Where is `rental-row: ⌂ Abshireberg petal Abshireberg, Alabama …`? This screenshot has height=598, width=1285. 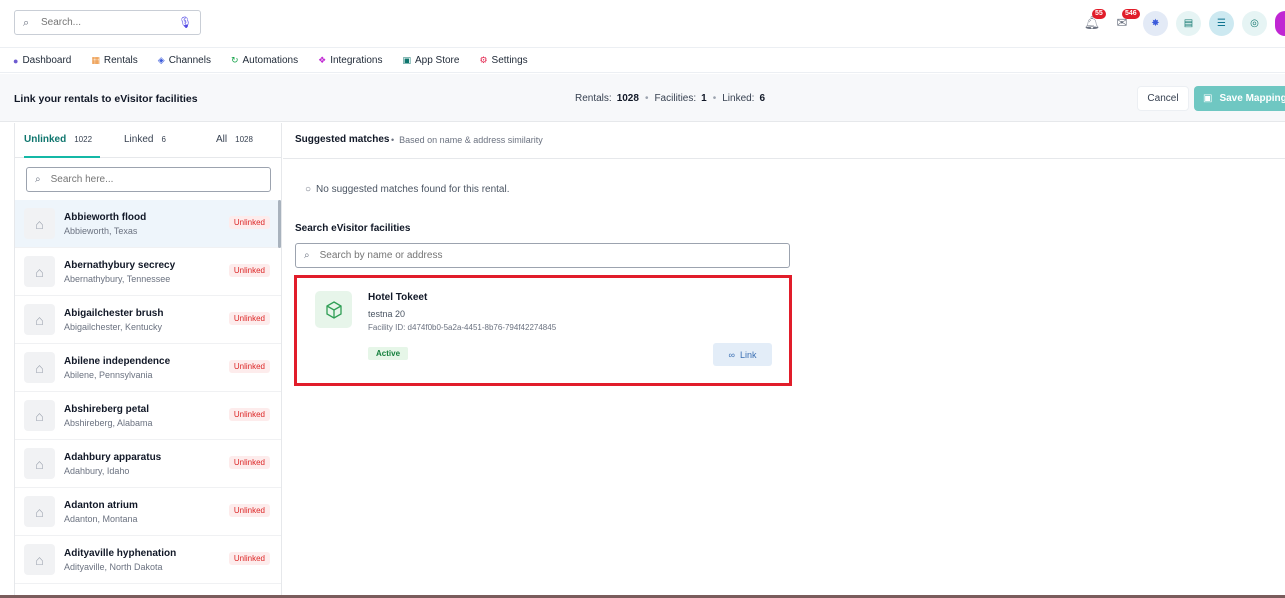
rental-row: ⌂ Abshireberg petal Abshireberg, Alabama … is located at coordinates (148, 416).